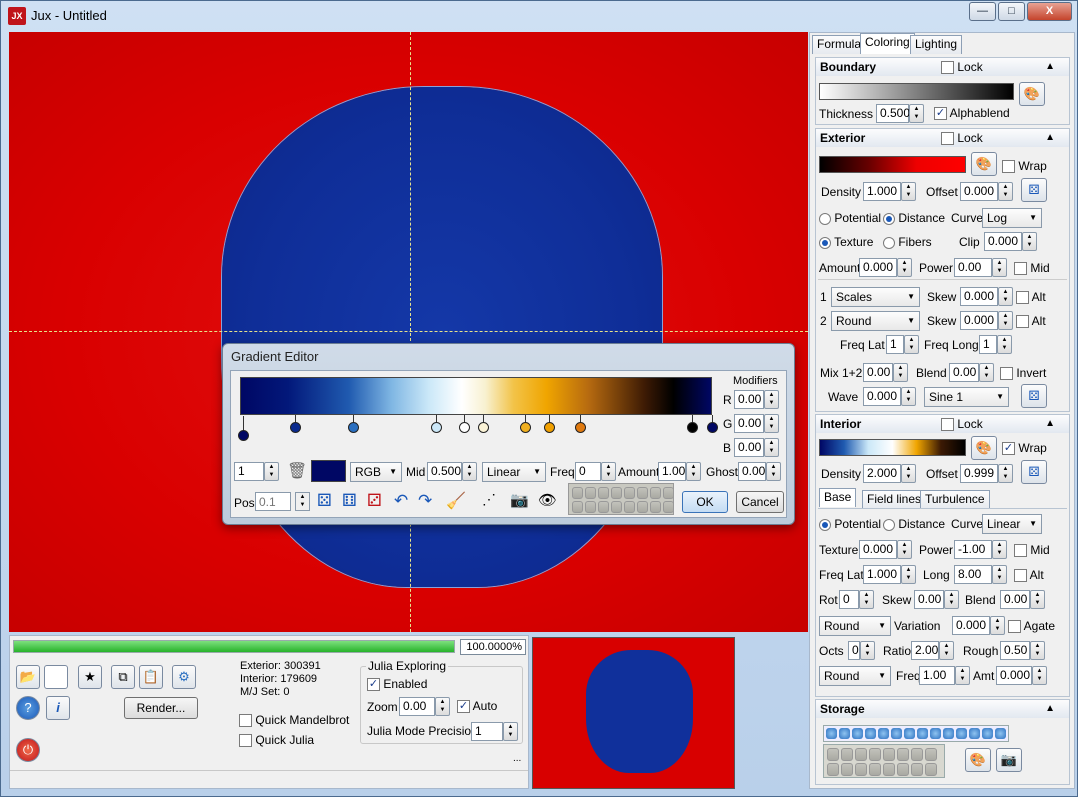 This screenshot has height=797, width=1078. Describe the element at coordinates (514, 472) in the screenshot. I see `interpolation-dropdown: Linear` at that location.